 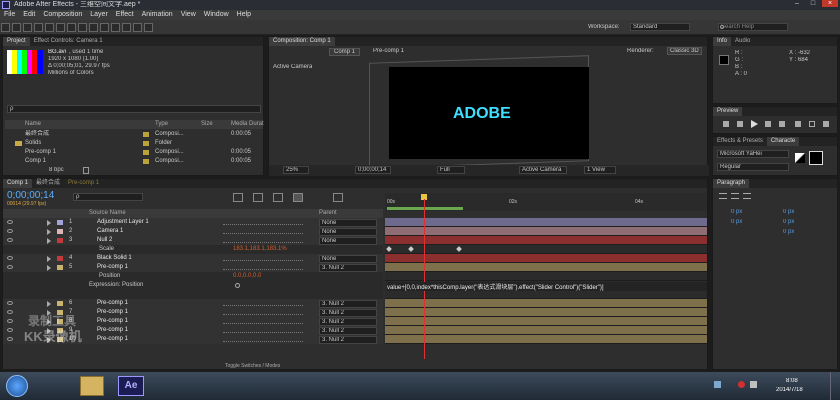 What do you see at coordinates (684, 51) in the screenshot?
I see `renderer-button: Classic 3D` at bounding box center [684, 51].